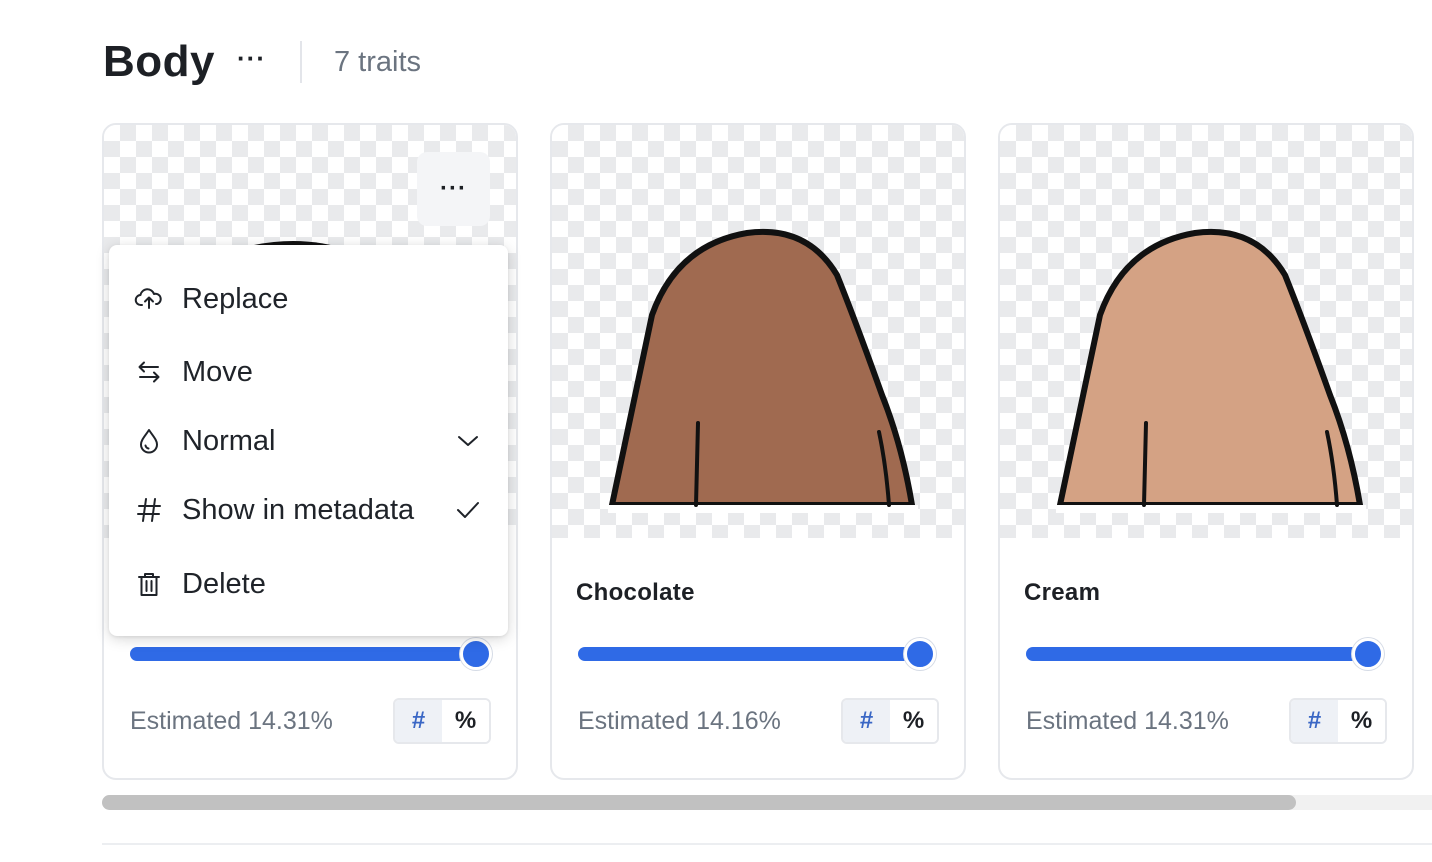 The image size is (1432, 862). Describe the element at coordinates (1062, 593) in the screenshot. I see `trait-name: Cream` at that location.